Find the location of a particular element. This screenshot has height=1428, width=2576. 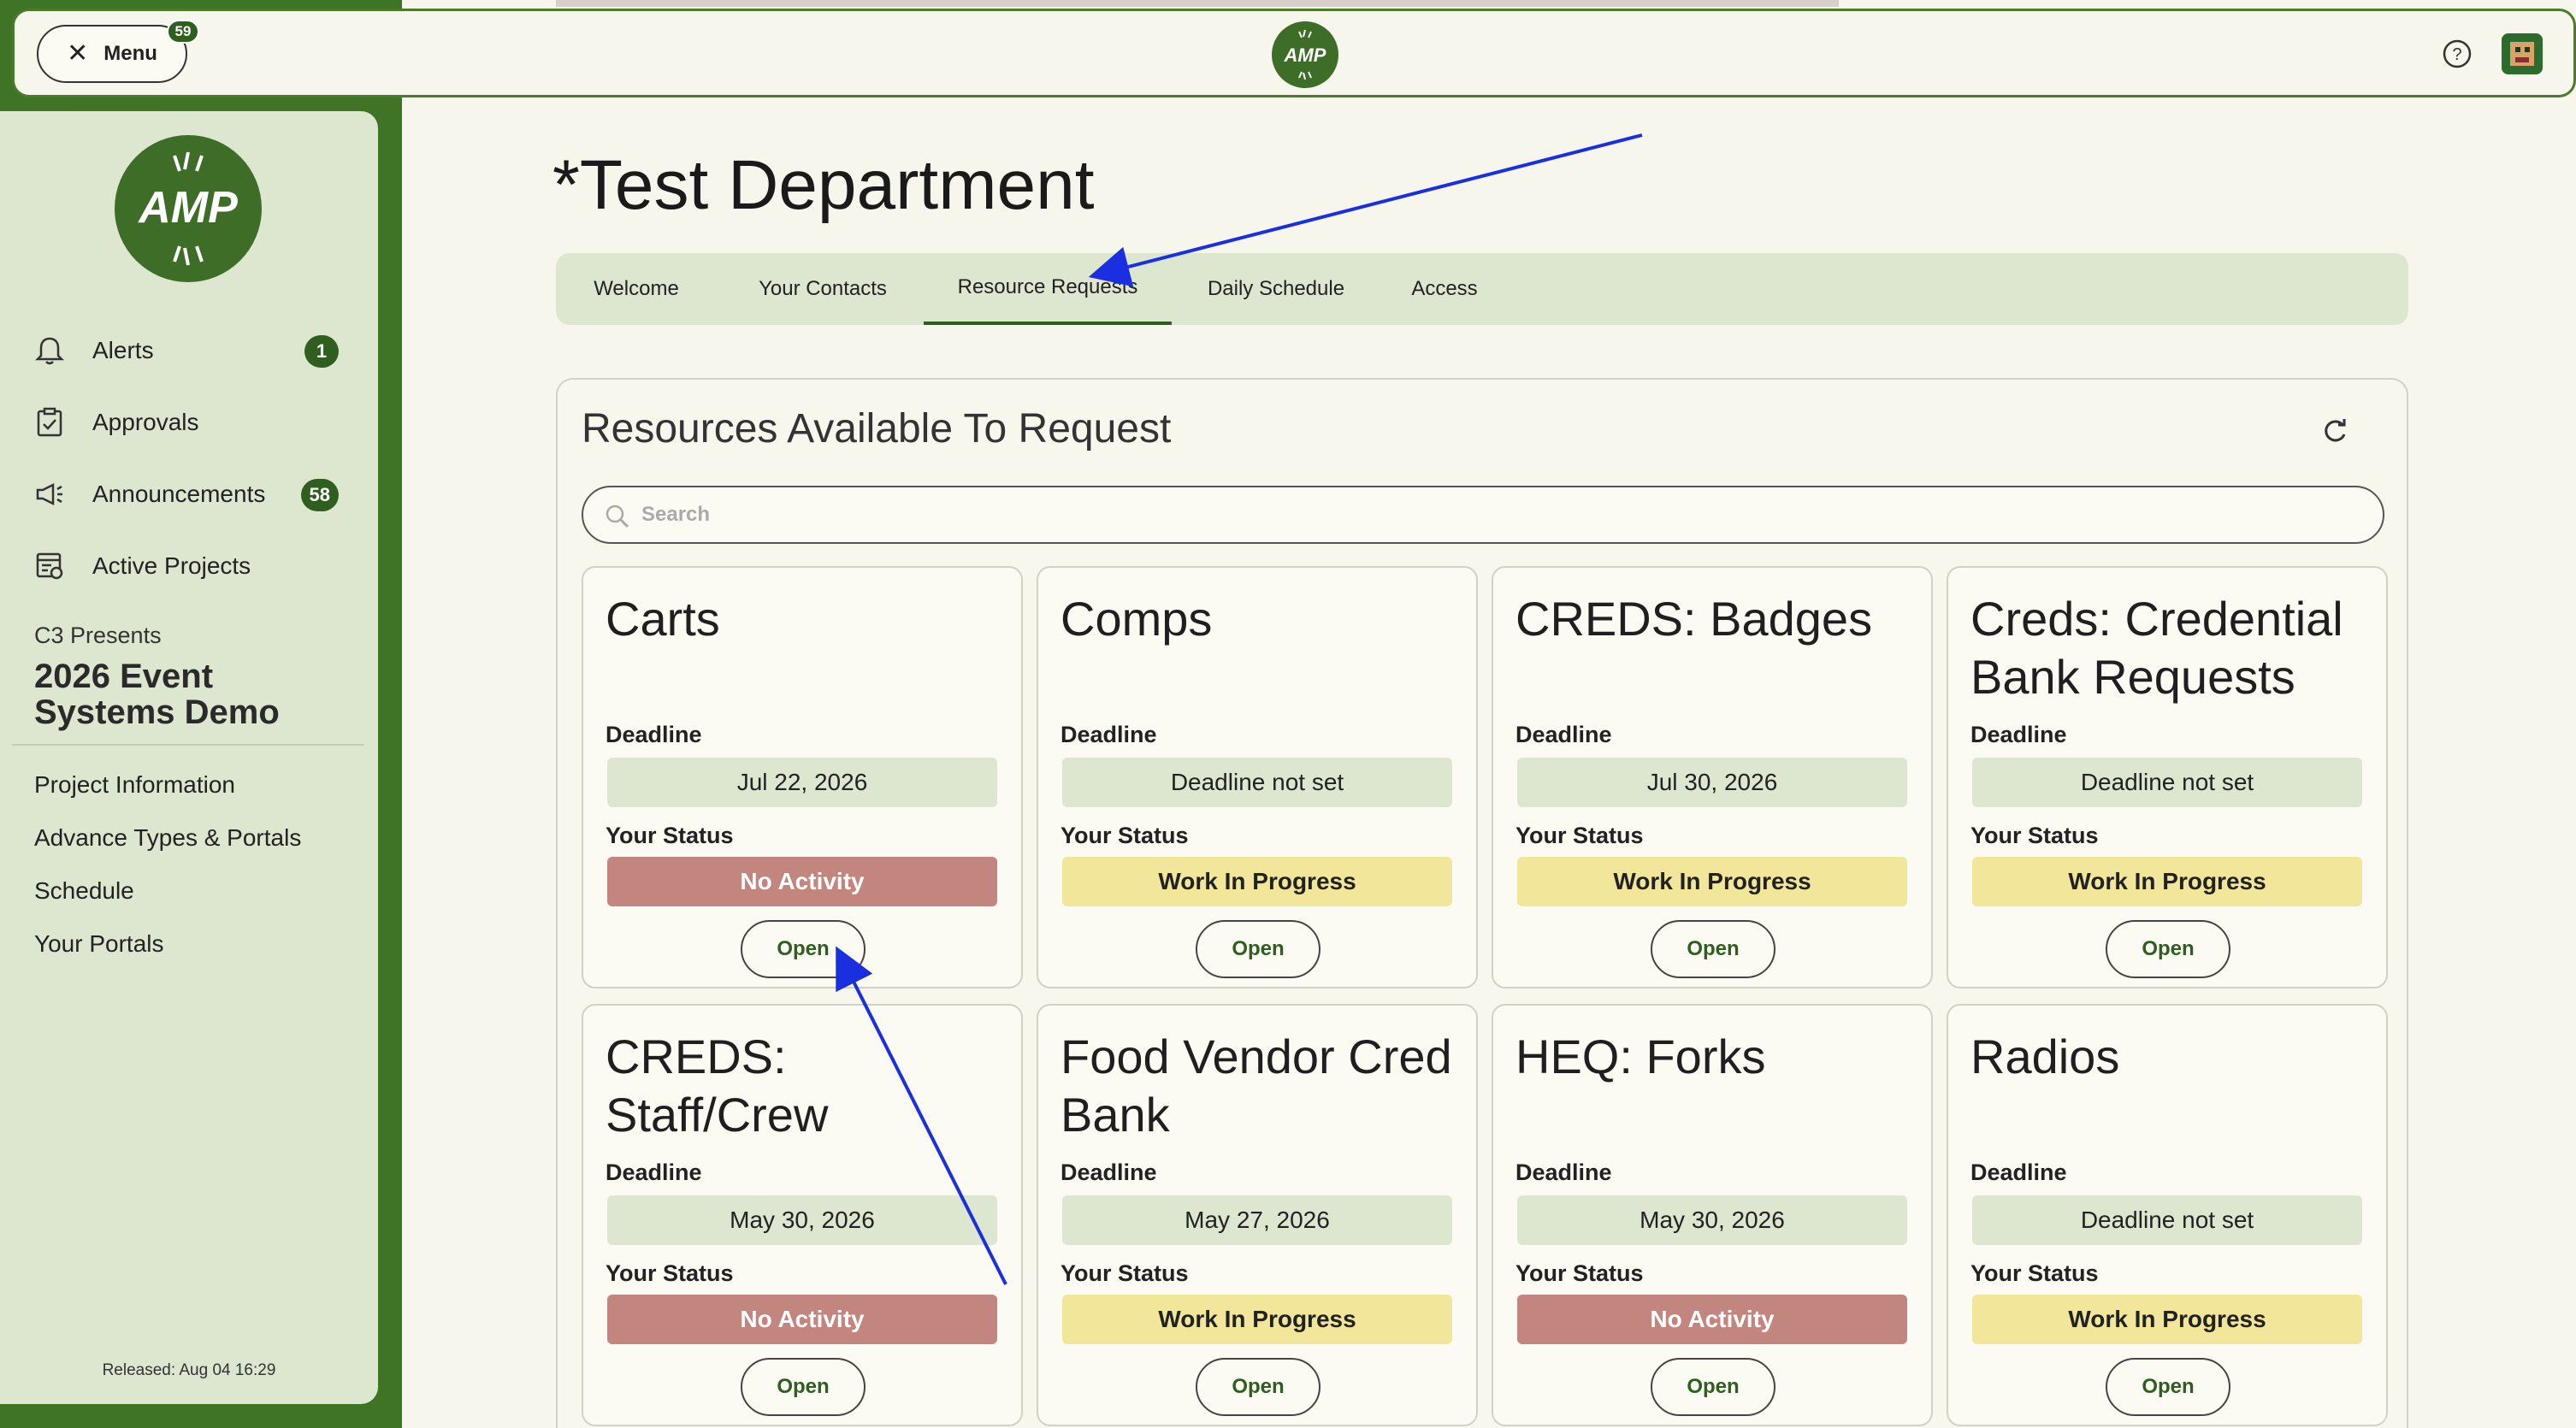

project-board-icon is located at coordinates (49, 566).